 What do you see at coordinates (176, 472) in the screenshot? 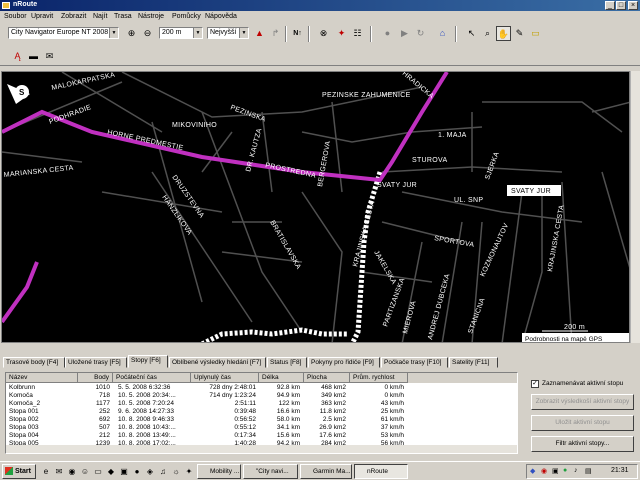
I see `app-icon: ☼` at bounding box center [176, 472].